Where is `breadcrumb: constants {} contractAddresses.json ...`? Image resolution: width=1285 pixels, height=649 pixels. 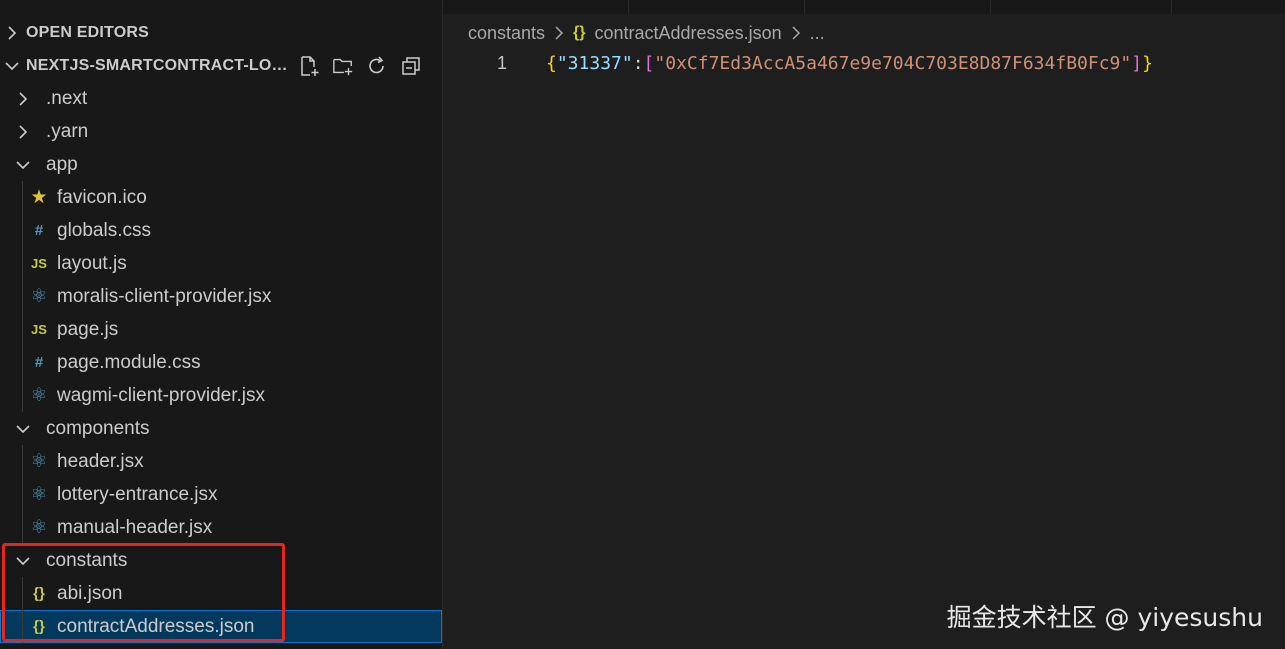
breadcrumb: constants {} contractAddresses.json ... is located at coordinates (646, 33).